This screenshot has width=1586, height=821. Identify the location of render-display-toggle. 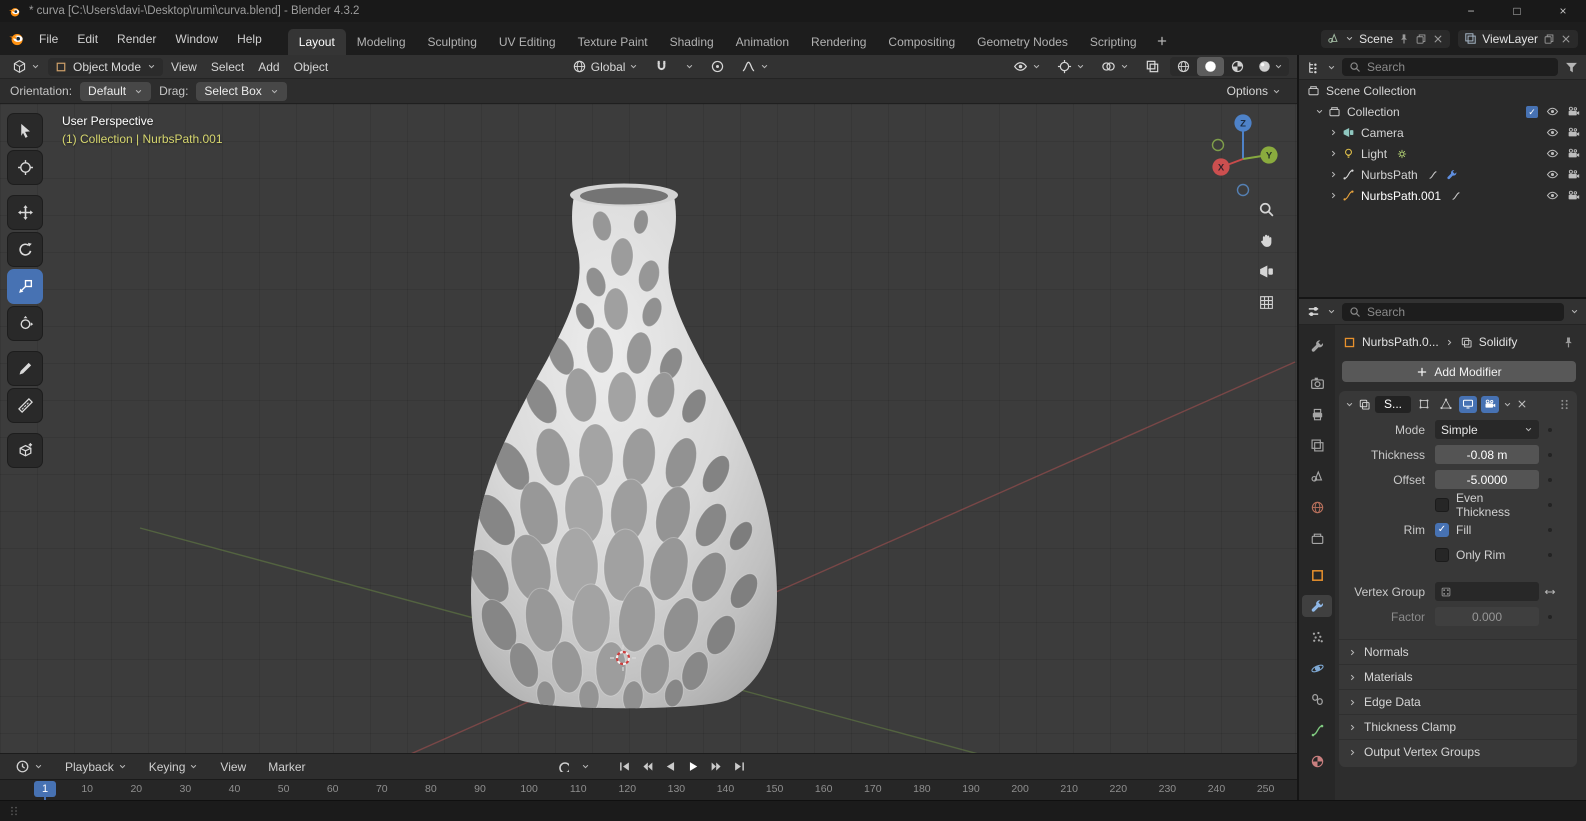
(1490, 404).